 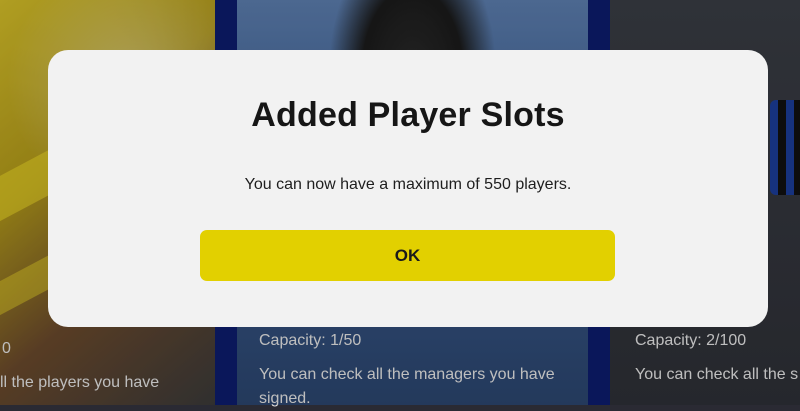 What do you see at coordinates (408, 115) in the screenshot?
I see `dialog-title: Added Player Slots` at bounding box center [408, 115].